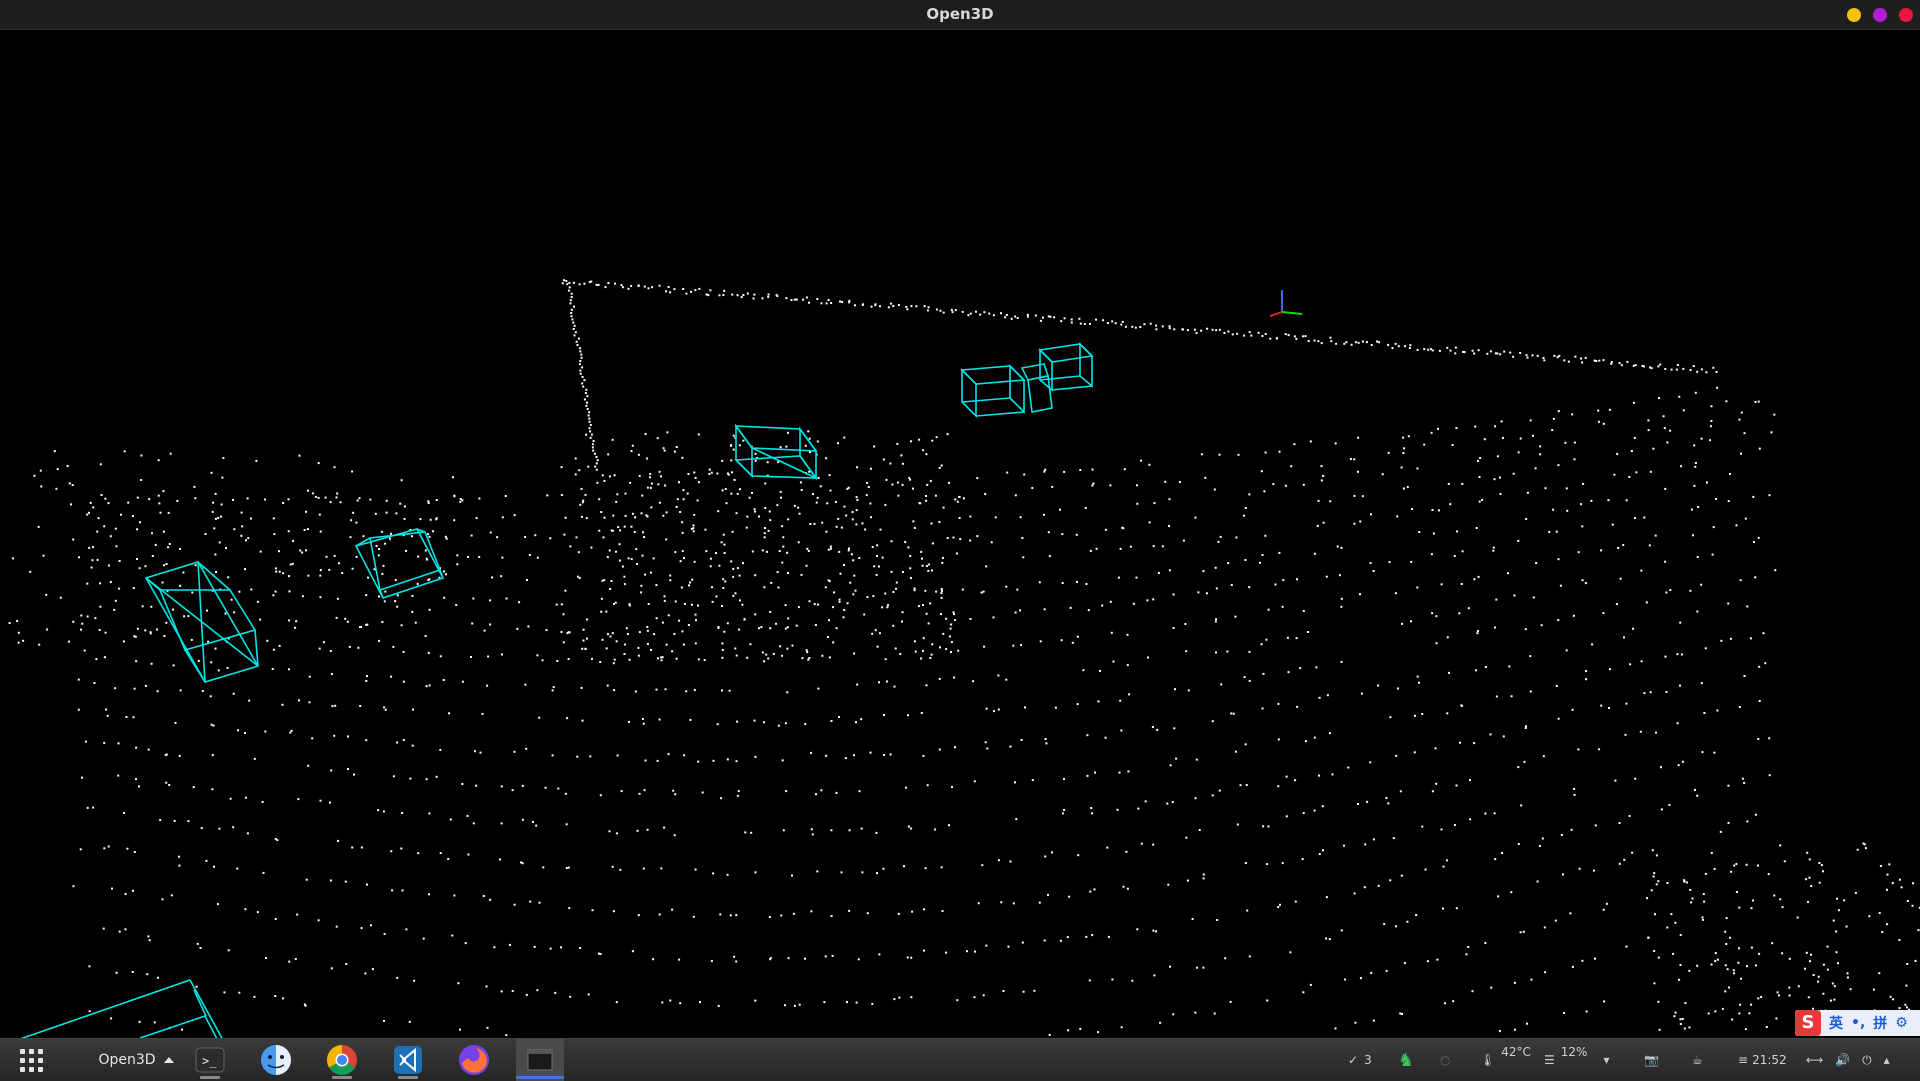 The height and width of the screenshot is (1081, 1920). I want to click on close-button, so click(1906, 15).